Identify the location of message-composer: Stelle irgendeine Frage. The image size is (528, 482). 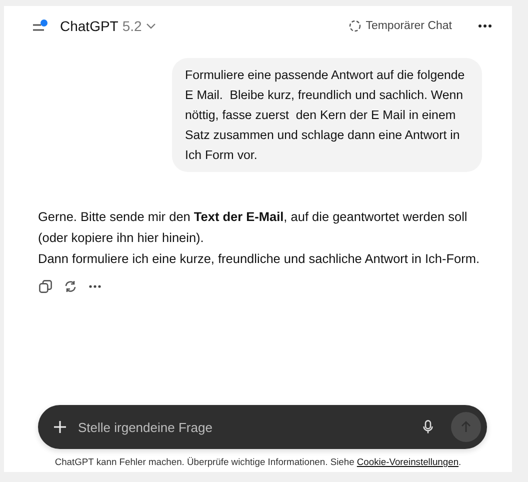
(262, 427).